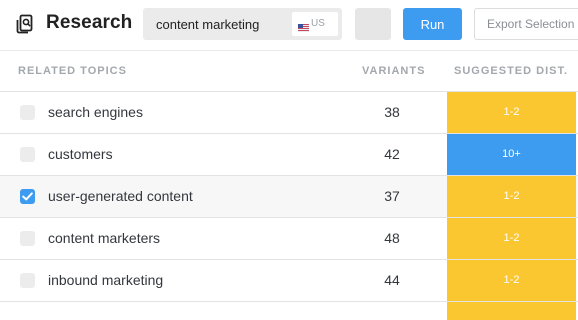  Describe the element at coordinates (289, 71) in the screenshot. I see `table-header: RELATED TOPICS VARIANTS SUGGESTED DIST.` at that location.